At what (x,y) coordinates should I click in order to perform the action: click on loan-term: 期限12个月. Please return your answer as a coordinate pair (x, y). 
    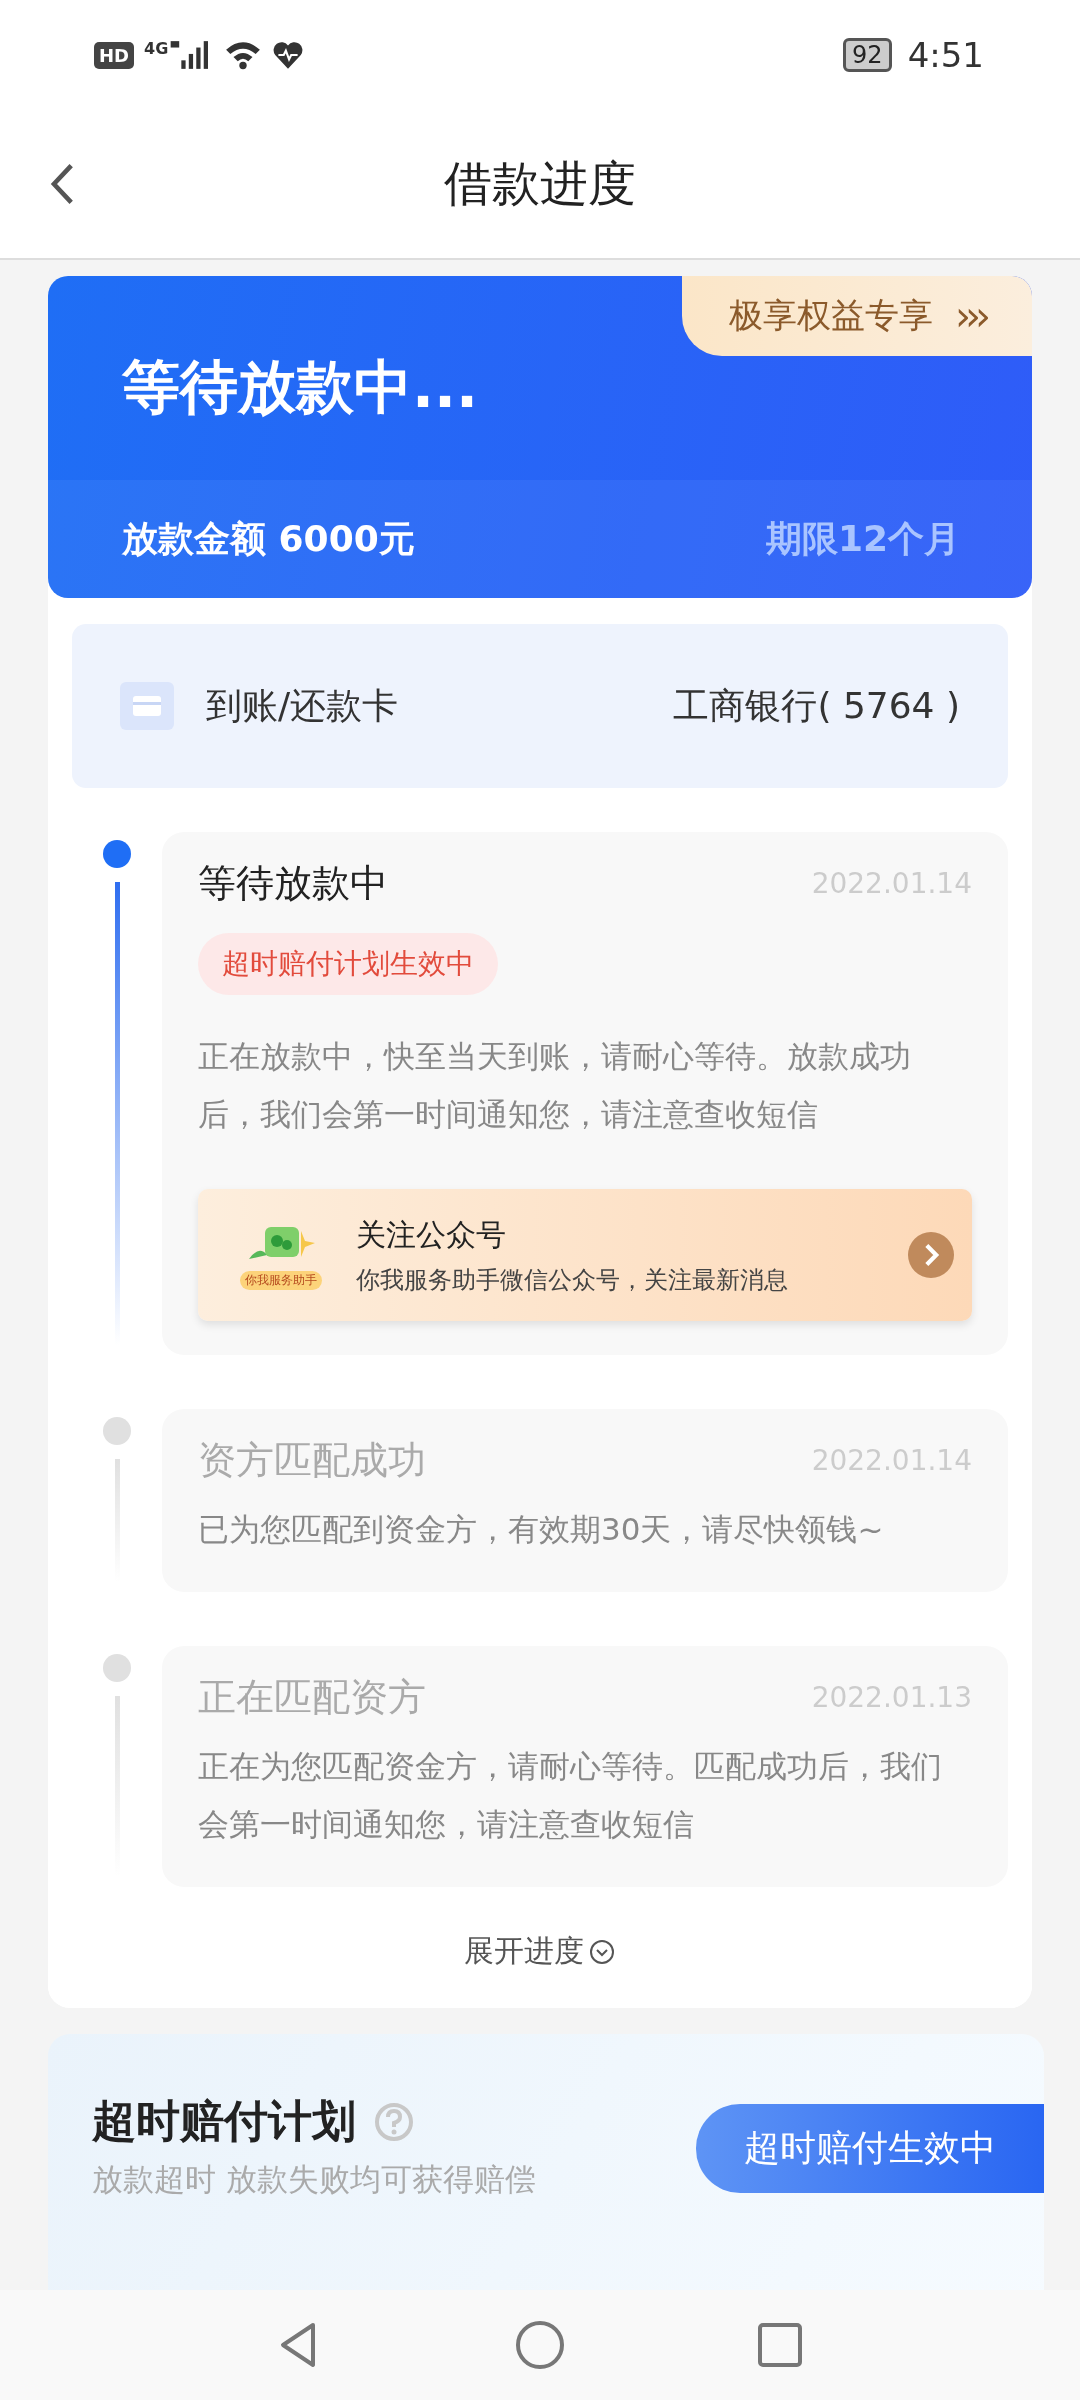
    Looking at the image, I should click on (862, 538).